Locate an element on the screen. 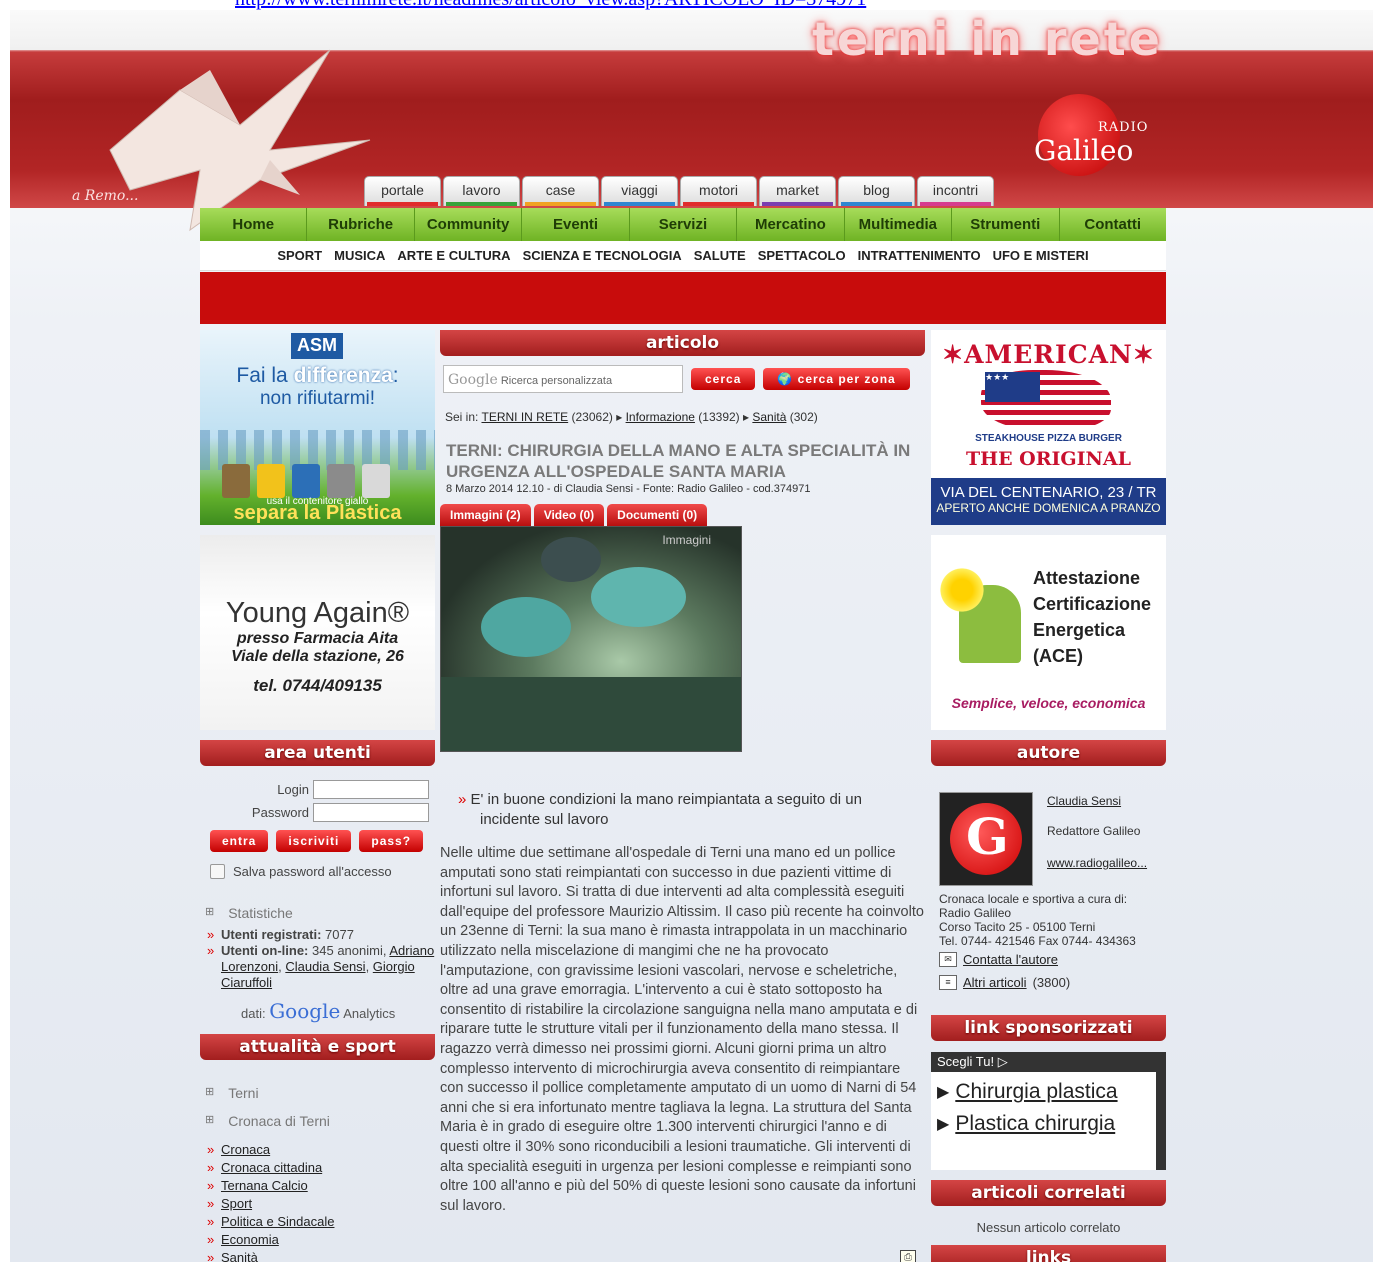 The image size is (1373, 1262). author-avatar is located at coordinates (986, 839).